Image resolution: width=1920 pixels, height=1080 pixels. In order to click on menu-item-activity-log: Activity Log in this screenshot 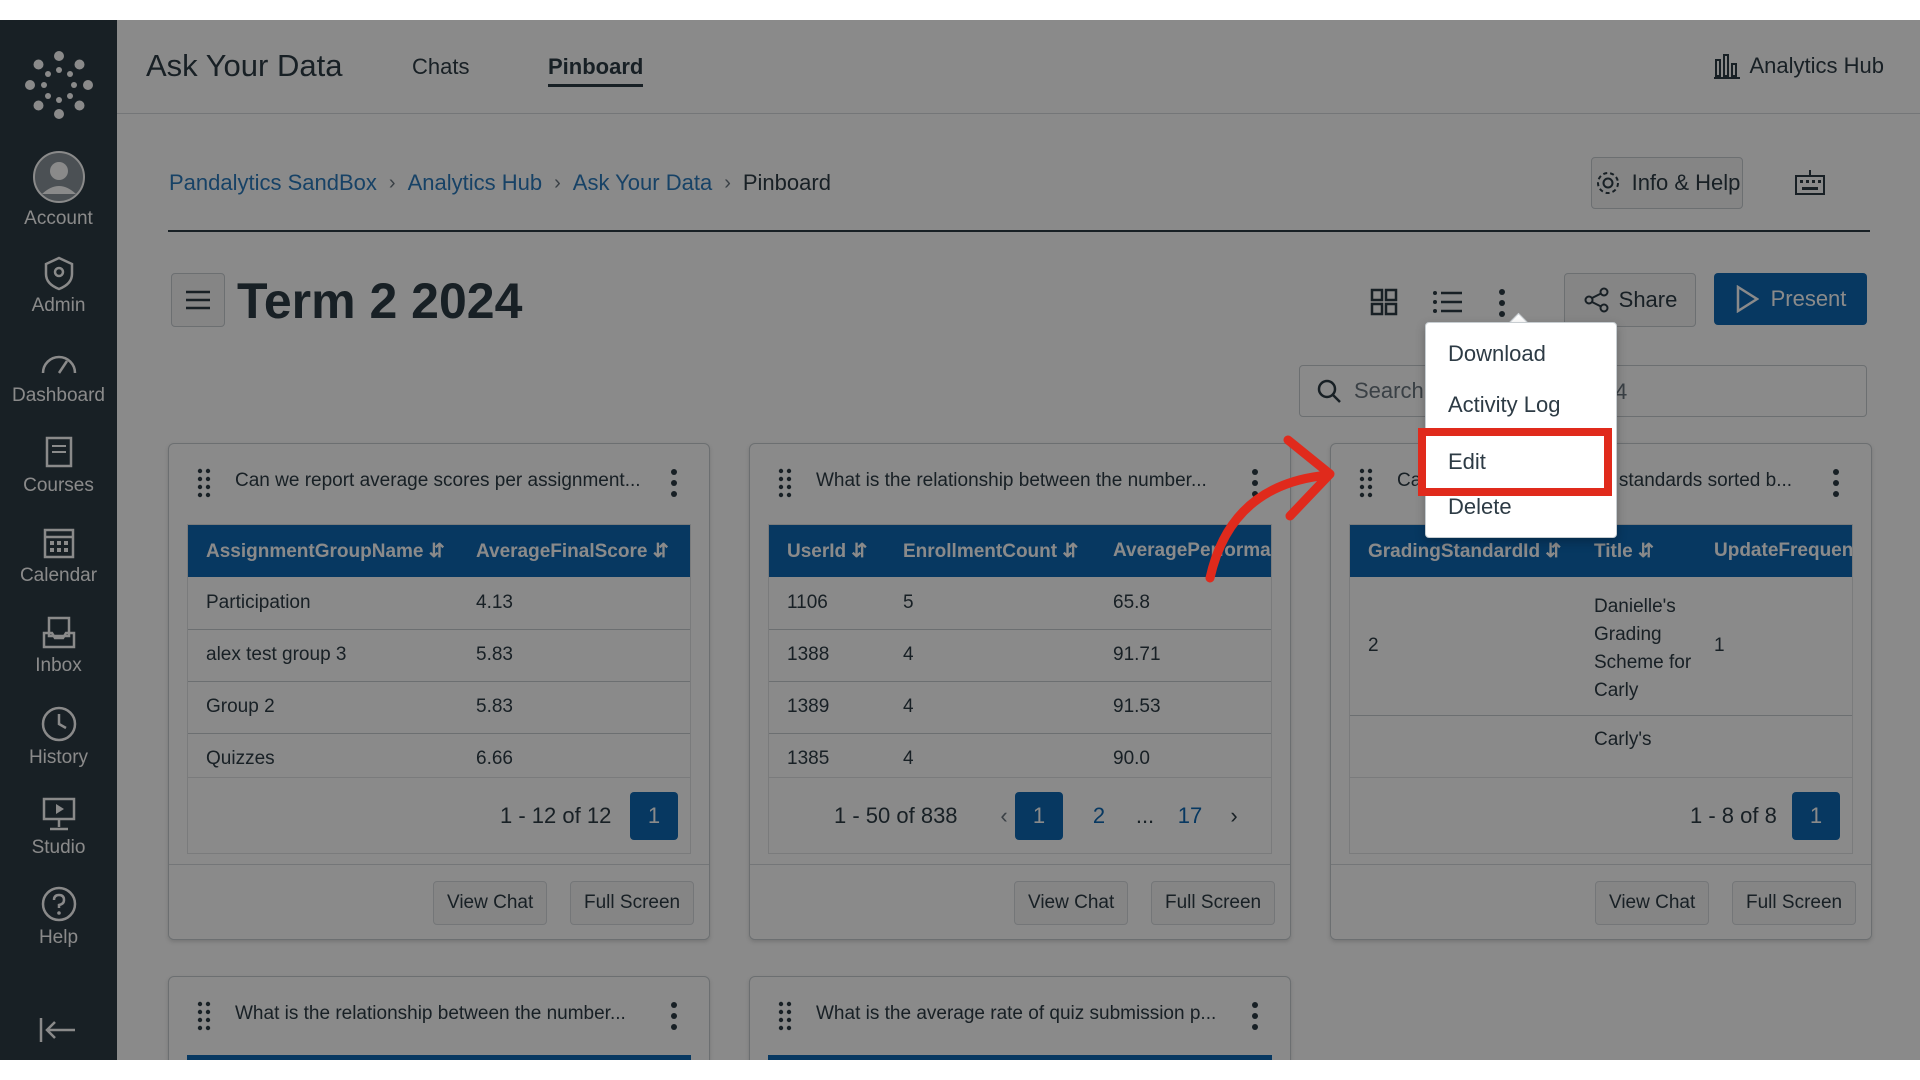, I will do `click(1504, 405)`.